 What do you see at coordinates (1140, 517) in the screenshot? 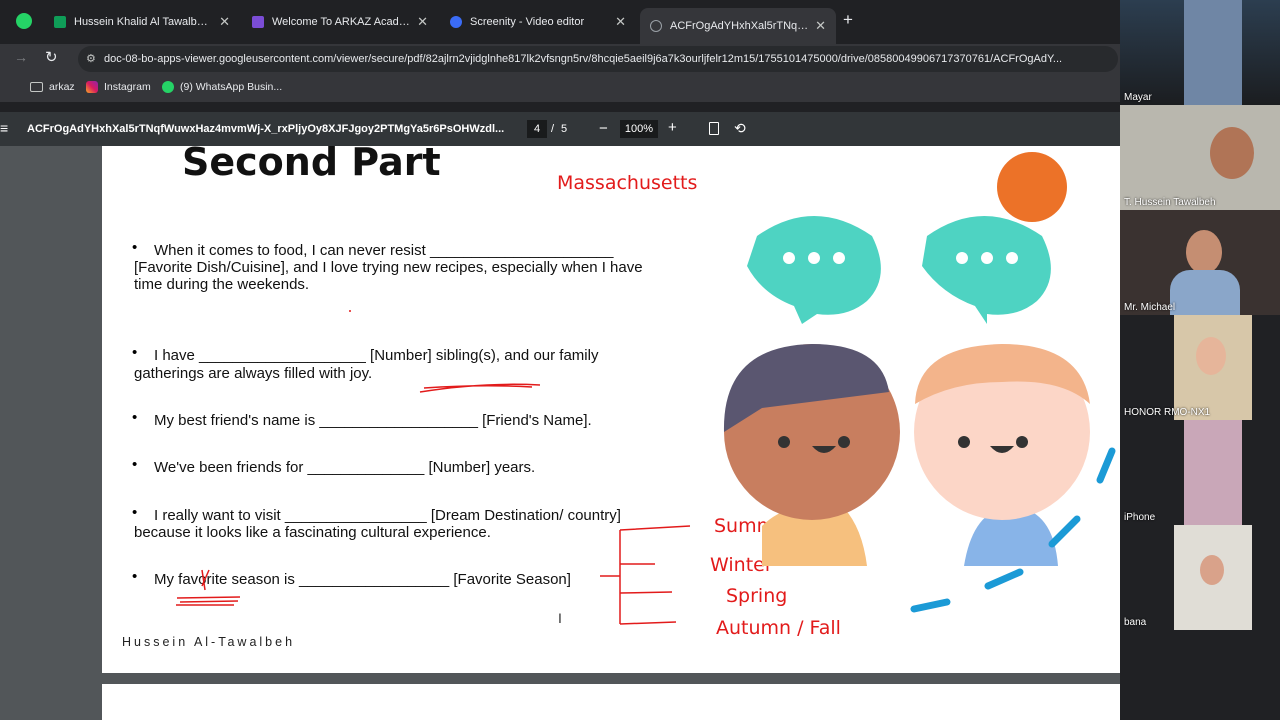
I see `participant-name: iPhone` at bounding box center [1140, 517].